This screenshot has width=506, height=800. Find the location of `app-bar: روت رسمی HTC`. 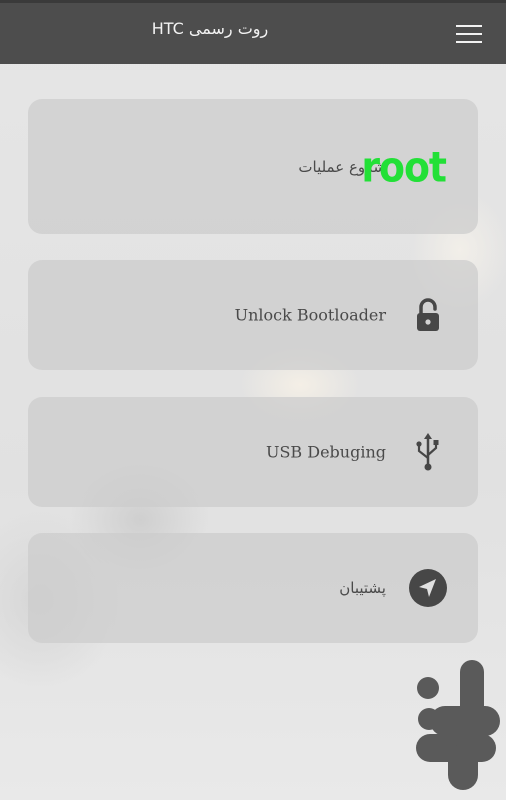

app-bar: روت رسمی HTC is located at coordinates (253, 32).